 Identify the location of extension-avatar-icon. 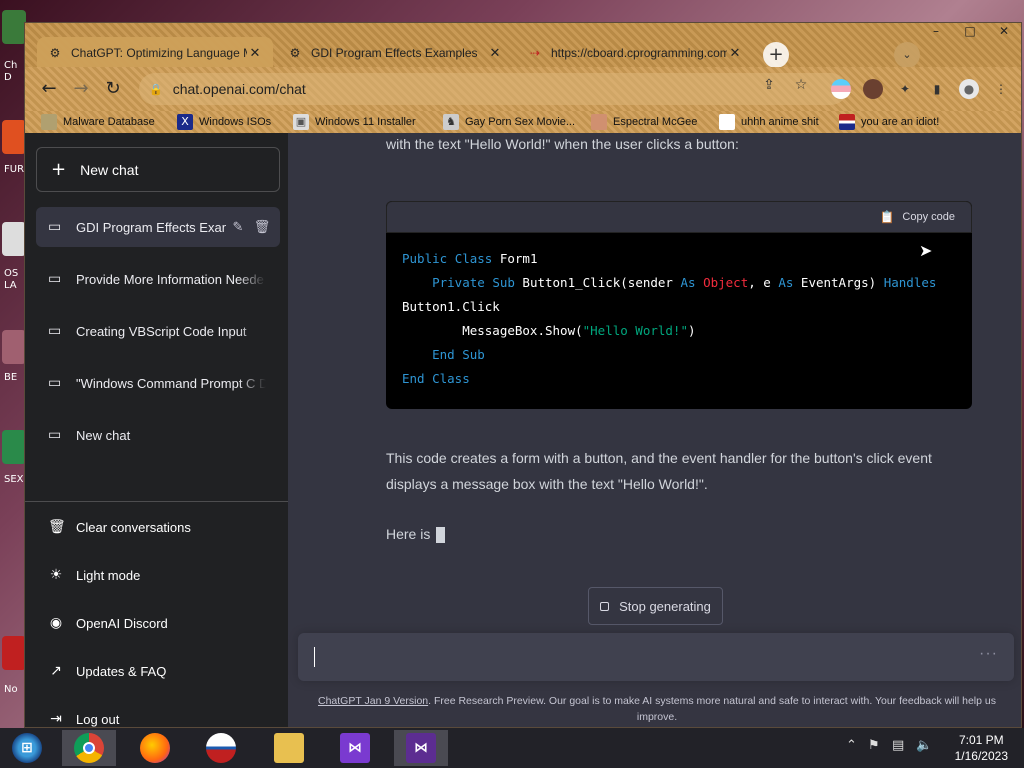
(873, 89).